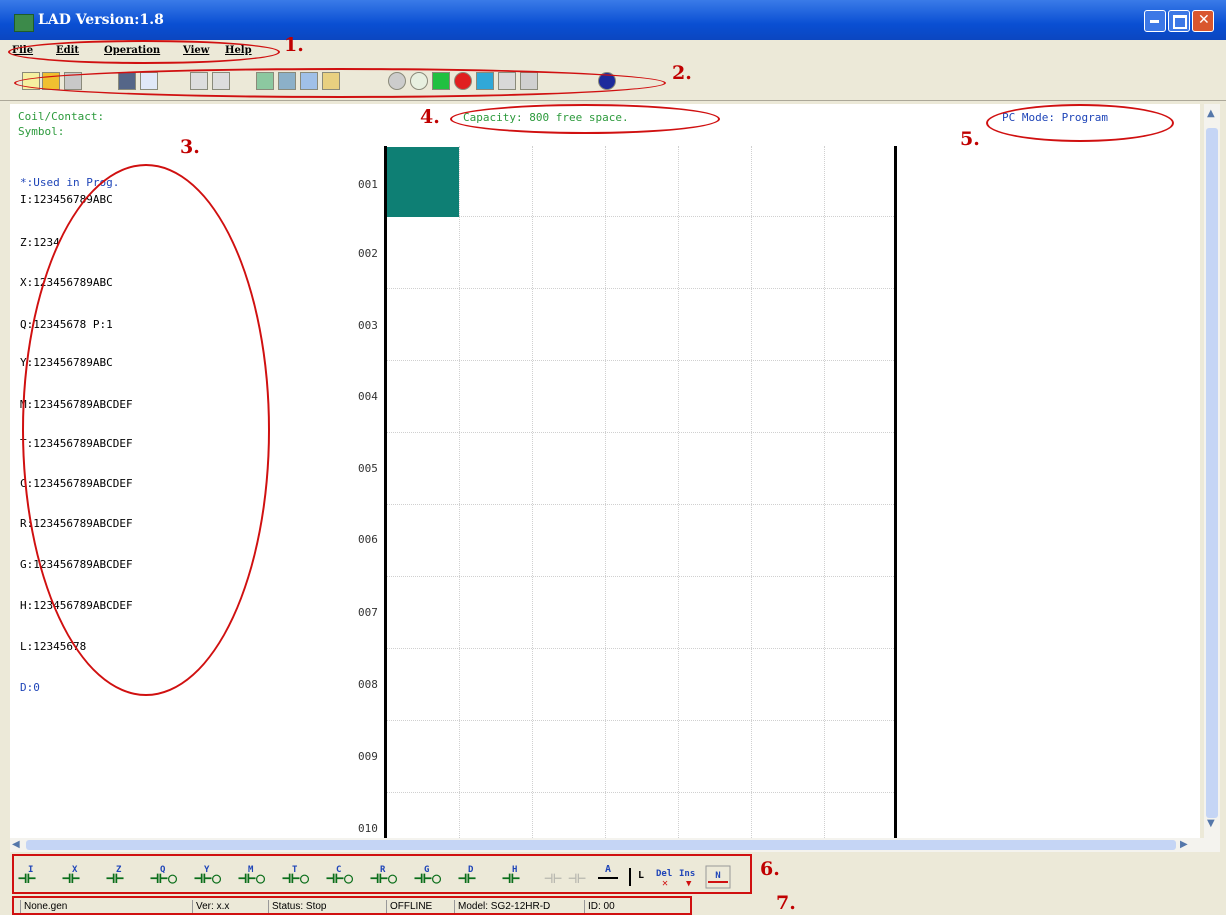 The image size is (1226, 915). Describe the element at coordinates (613, 20) in the screenshot. I see `title-bar` at that location.